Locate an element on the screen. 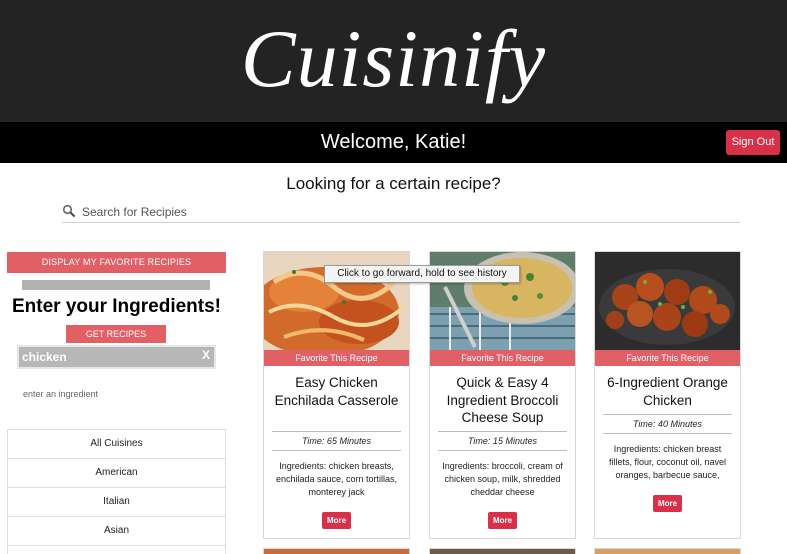 This screenshot has height=554, width=787. ingredient-input-hint: enter an ingredient is located at coordinates (60, 394).